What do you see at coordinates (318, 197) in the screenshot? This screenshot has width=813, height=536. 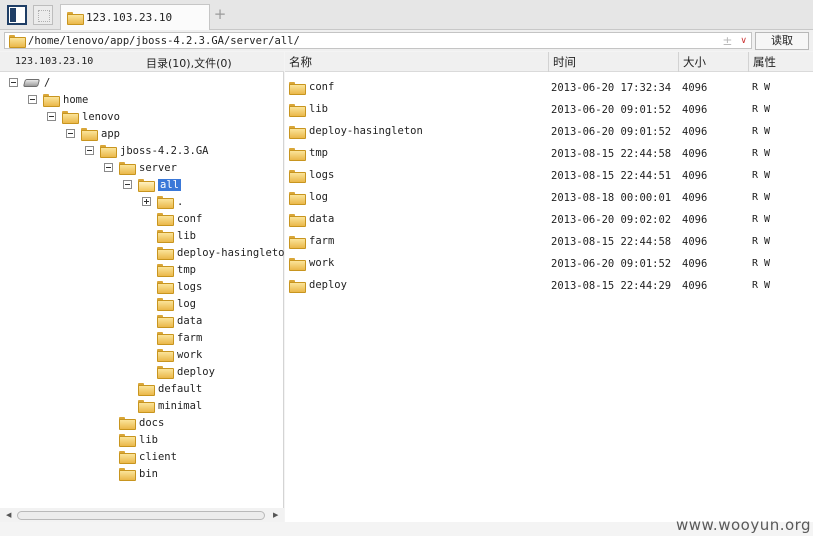 I see `file-name: log` at bounding box center [318, 197].